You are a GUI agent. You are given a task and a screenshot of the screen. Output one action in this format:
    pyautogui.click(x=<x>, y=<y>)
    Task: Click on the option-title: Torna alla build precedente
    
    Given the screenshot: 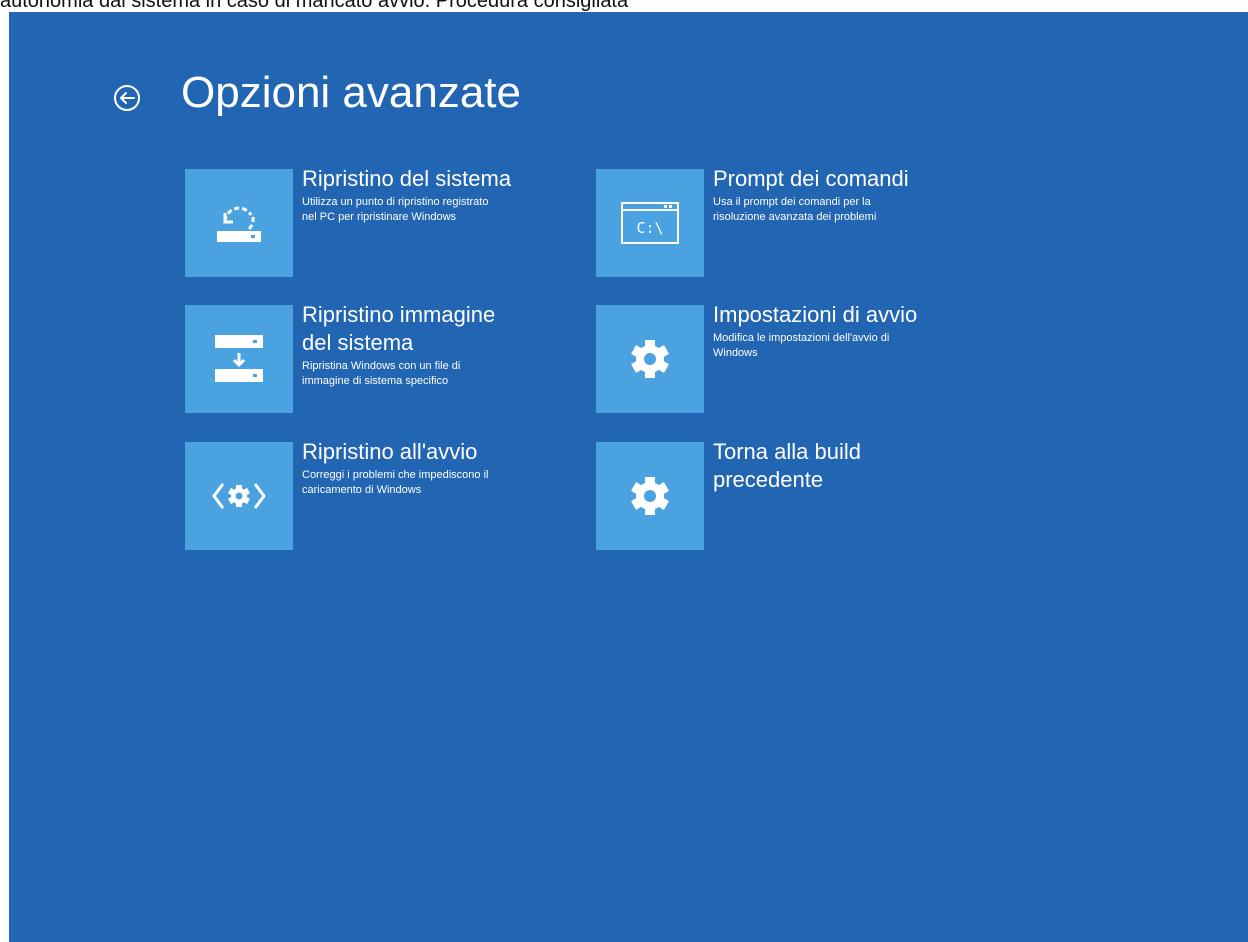 What is the action you would take?
    pyautogui.click(x=787, y=465)
    